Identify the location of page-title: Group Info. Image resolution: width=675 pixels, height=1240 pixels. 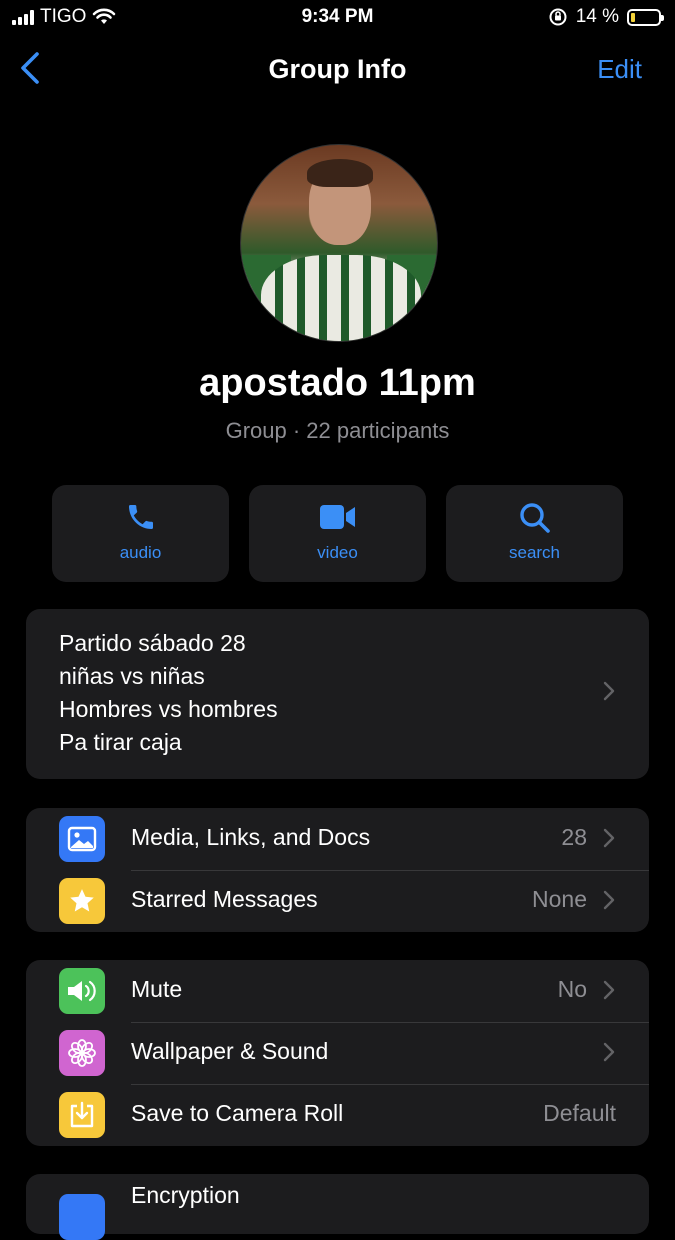
(337, 69).